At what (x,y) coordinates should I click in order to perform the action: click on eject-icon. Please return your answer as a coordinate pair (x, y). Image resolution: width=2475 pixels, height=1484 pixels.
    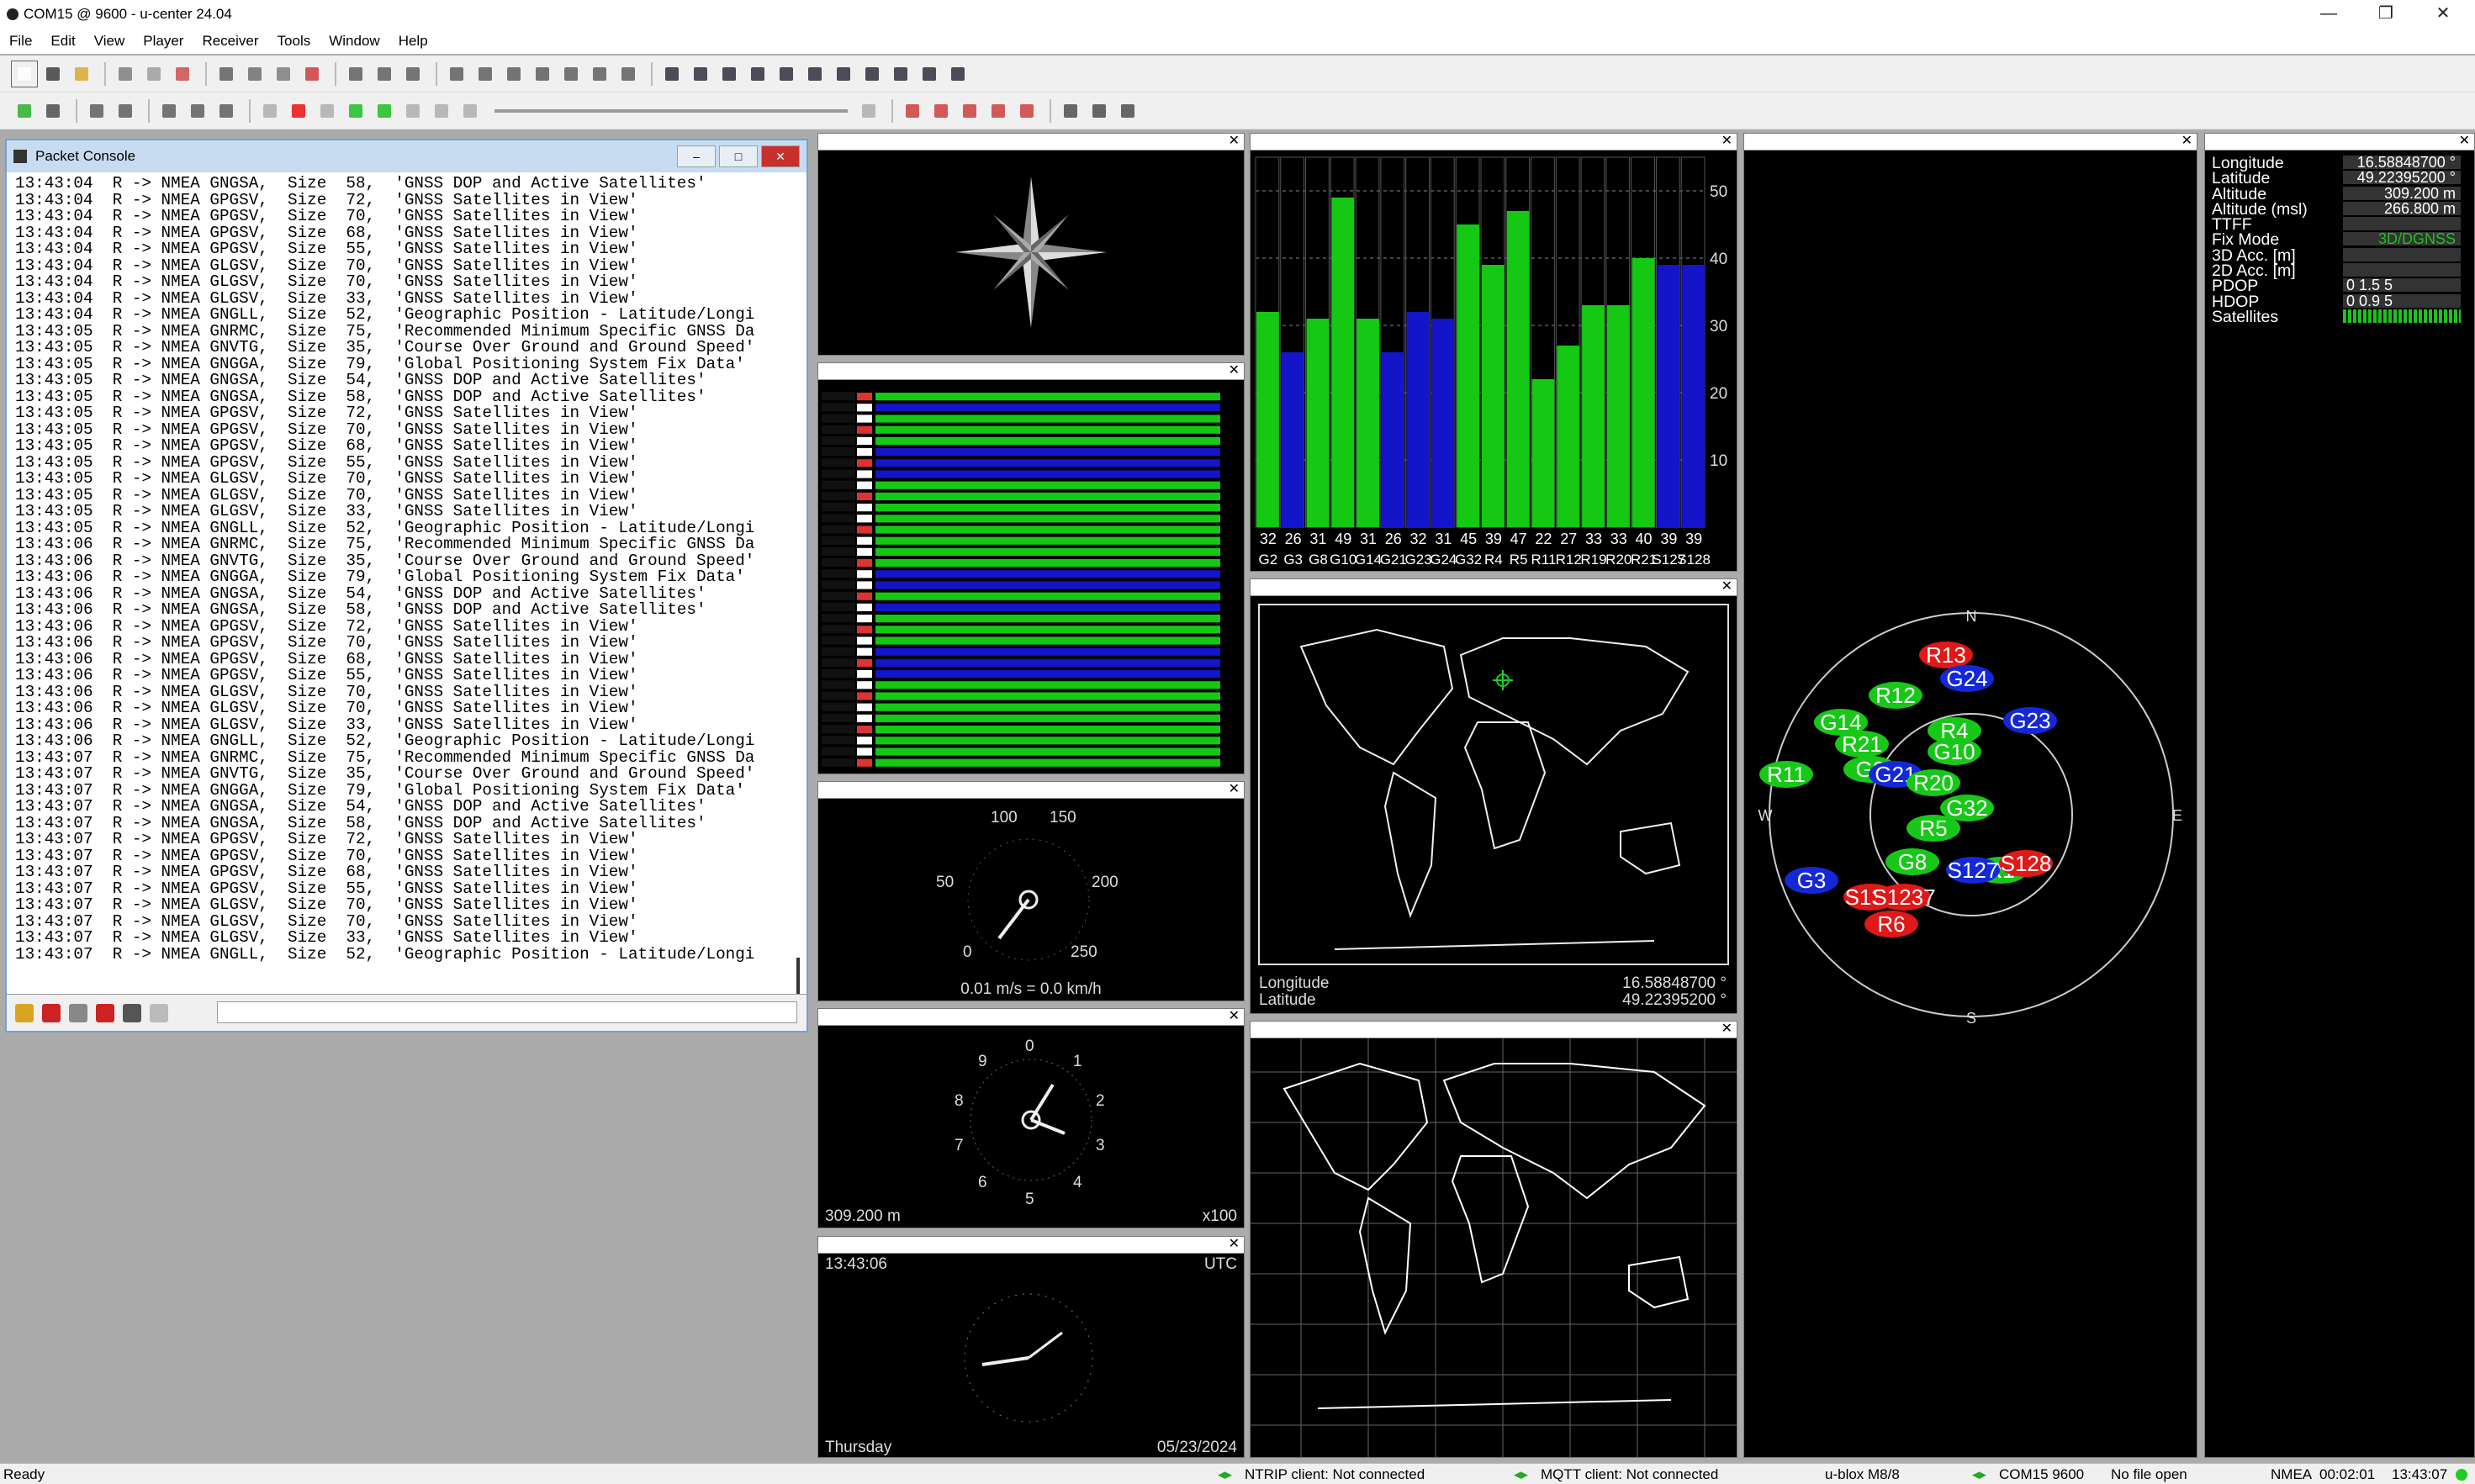
    Looking at the image, I should click on (270, 111).